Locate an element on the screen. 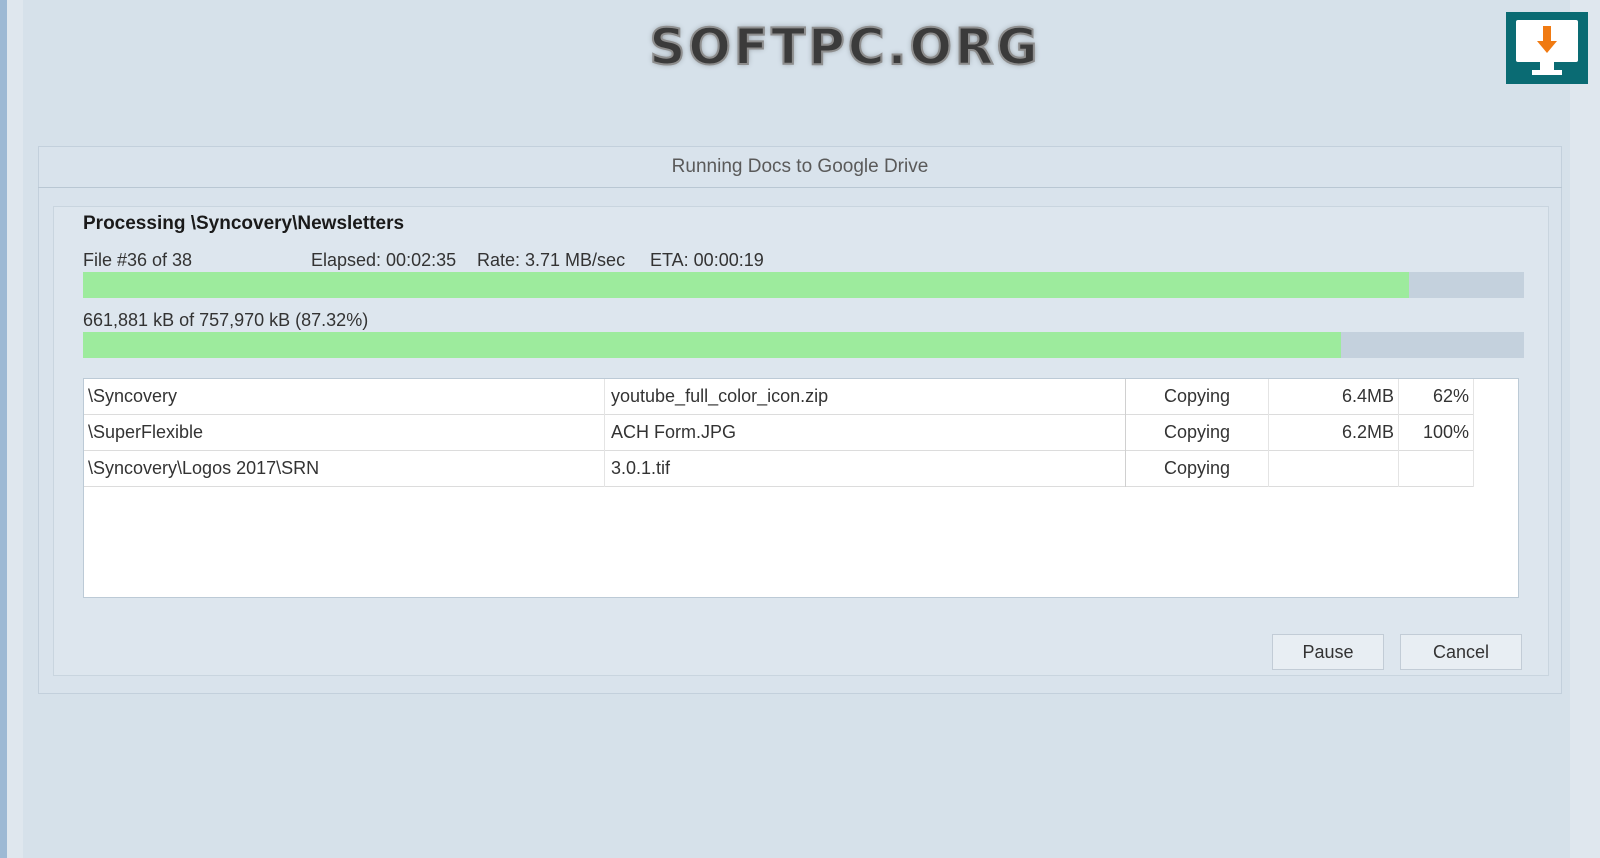 The height and width of the screenshot is (858, 1600). cancel-button: Cancel is located at coordinates (1461, 652).